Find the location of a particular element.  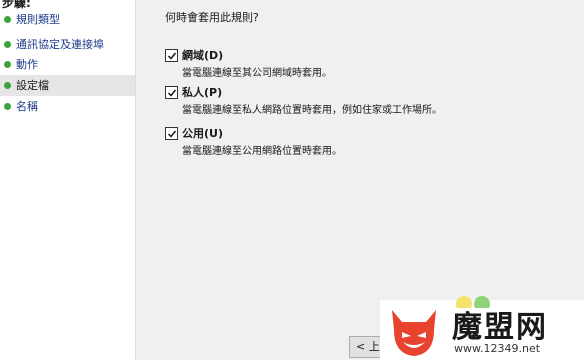

step-label: 設定檔 is located at coordinates (32, 85).